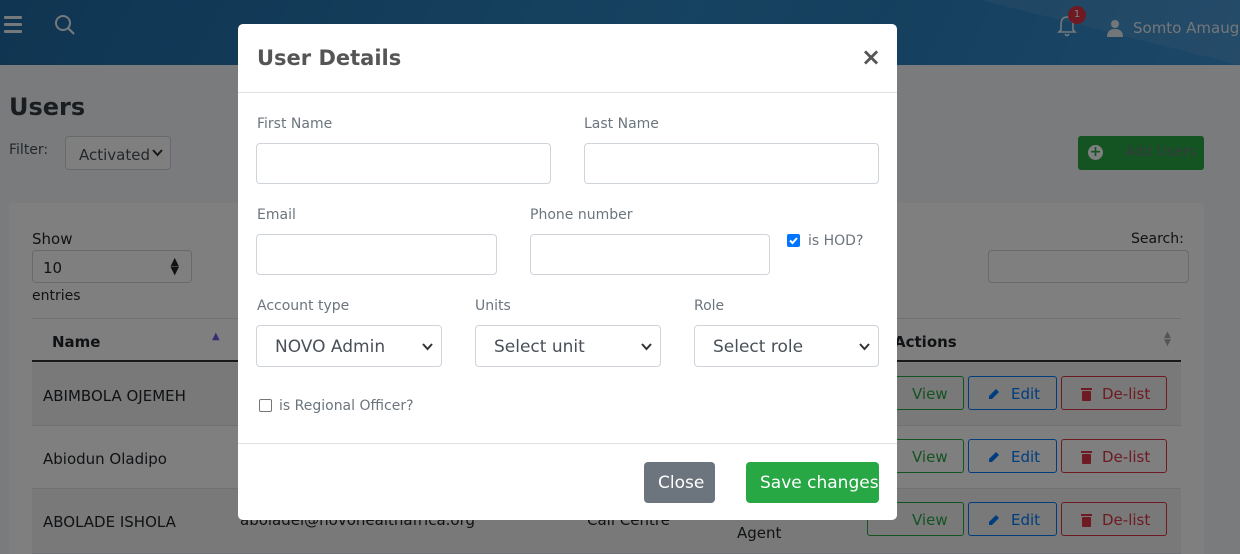 The height and width of the screenshot is (554, 1240). I want to click on role-select: Select role, so click(786, 346).